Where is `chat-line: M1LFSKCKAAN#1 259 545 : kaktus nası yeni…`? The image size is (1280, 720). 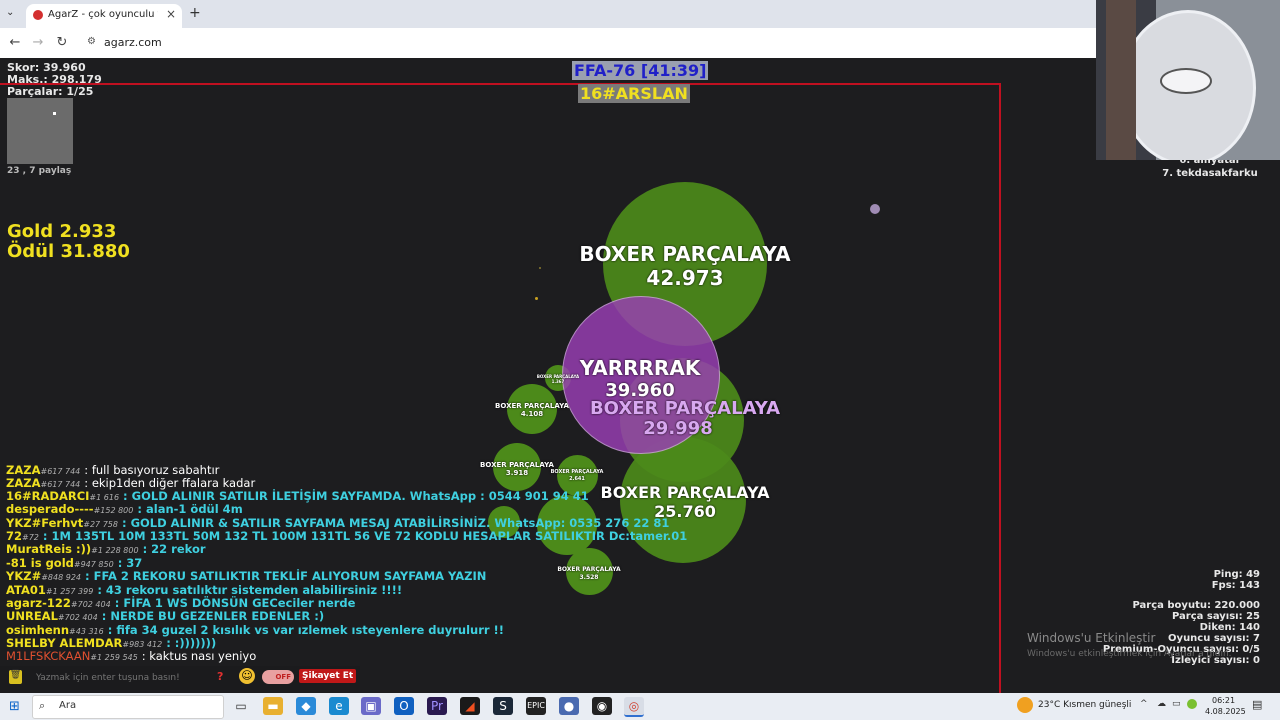 chat-line: M1LFSKCKAAN#1 259 545 : kaktus nası yeni… is located at coordinates (131, 656).